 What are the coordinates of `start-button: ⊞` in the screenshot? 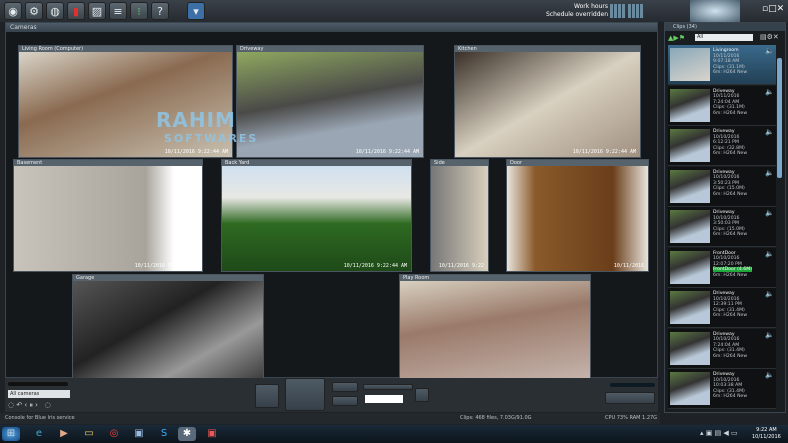 It's located at (11, 434).